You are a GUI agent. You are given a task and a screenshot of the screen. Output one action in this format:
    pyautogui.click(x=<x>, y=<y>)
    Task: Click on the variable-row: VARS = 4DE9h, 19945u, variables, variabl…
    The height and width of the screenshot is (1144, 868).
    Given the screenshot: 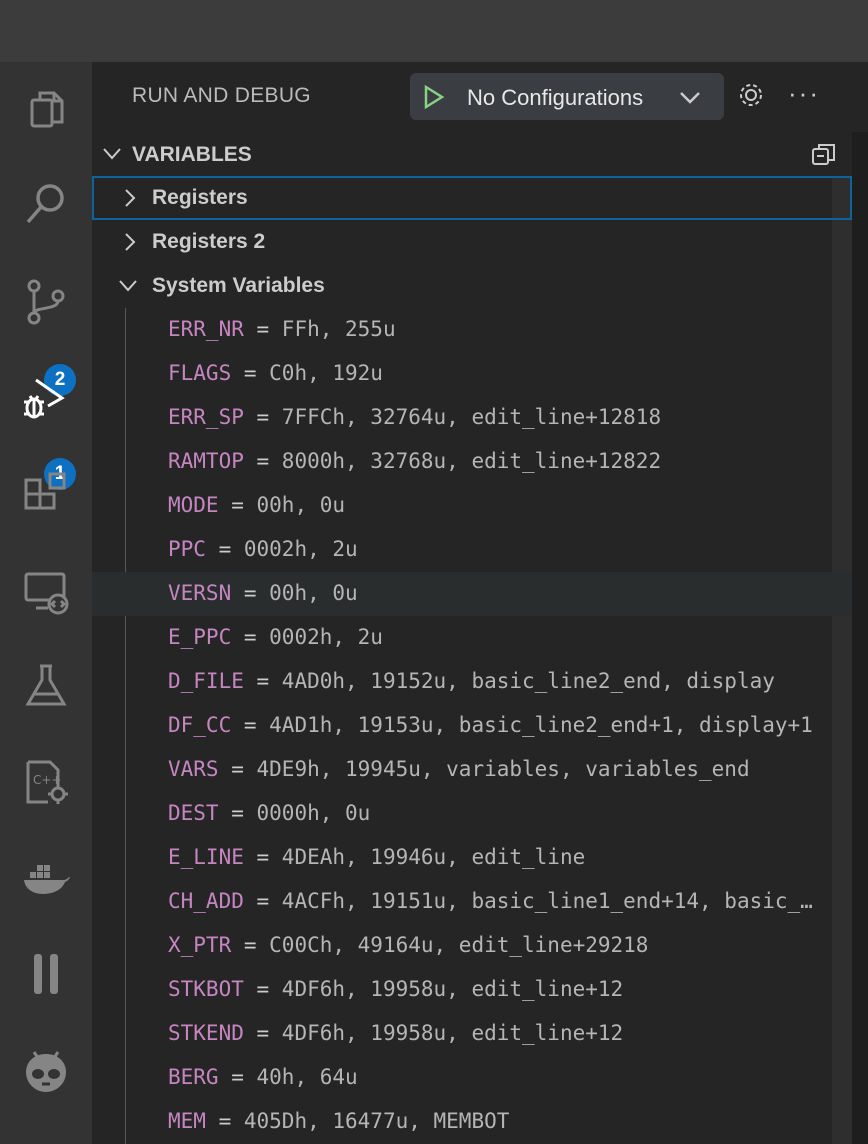 What is the action you would take?
    pyautogui.click(x=472, y=770)
    